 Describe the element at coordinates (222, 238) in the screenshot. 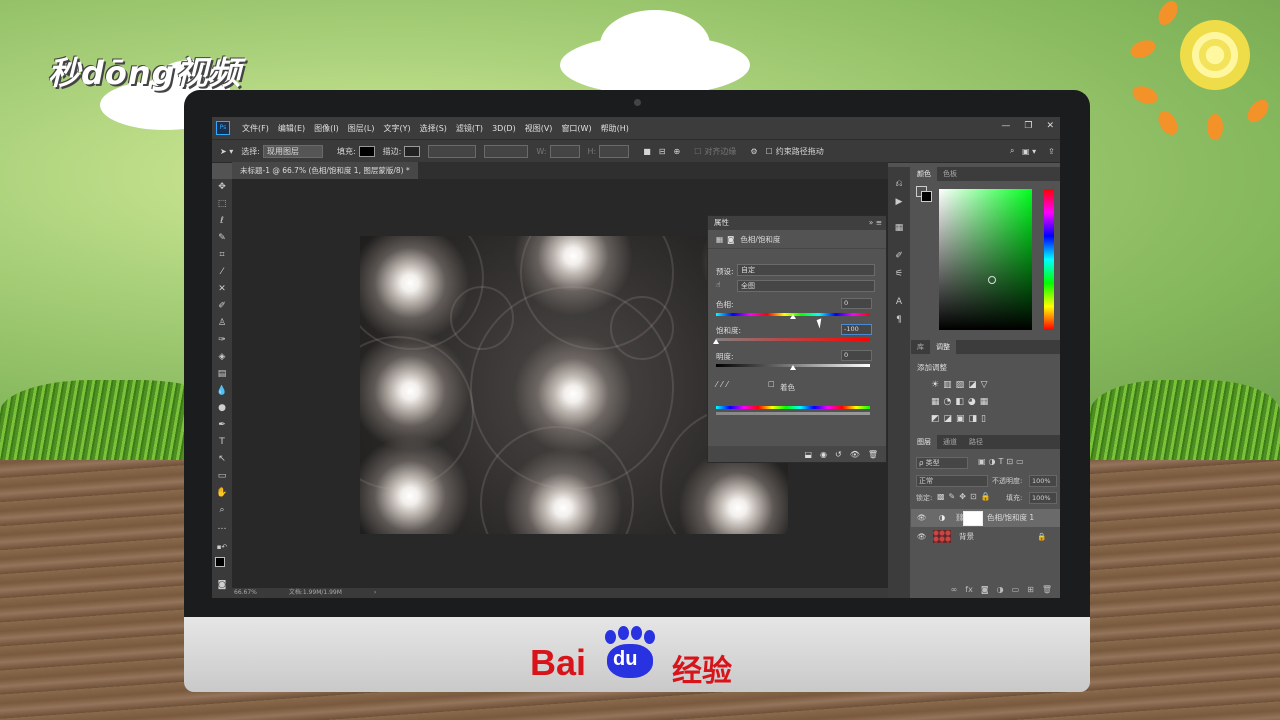

I see `quick-select-tool-icon: ✎` at that location.